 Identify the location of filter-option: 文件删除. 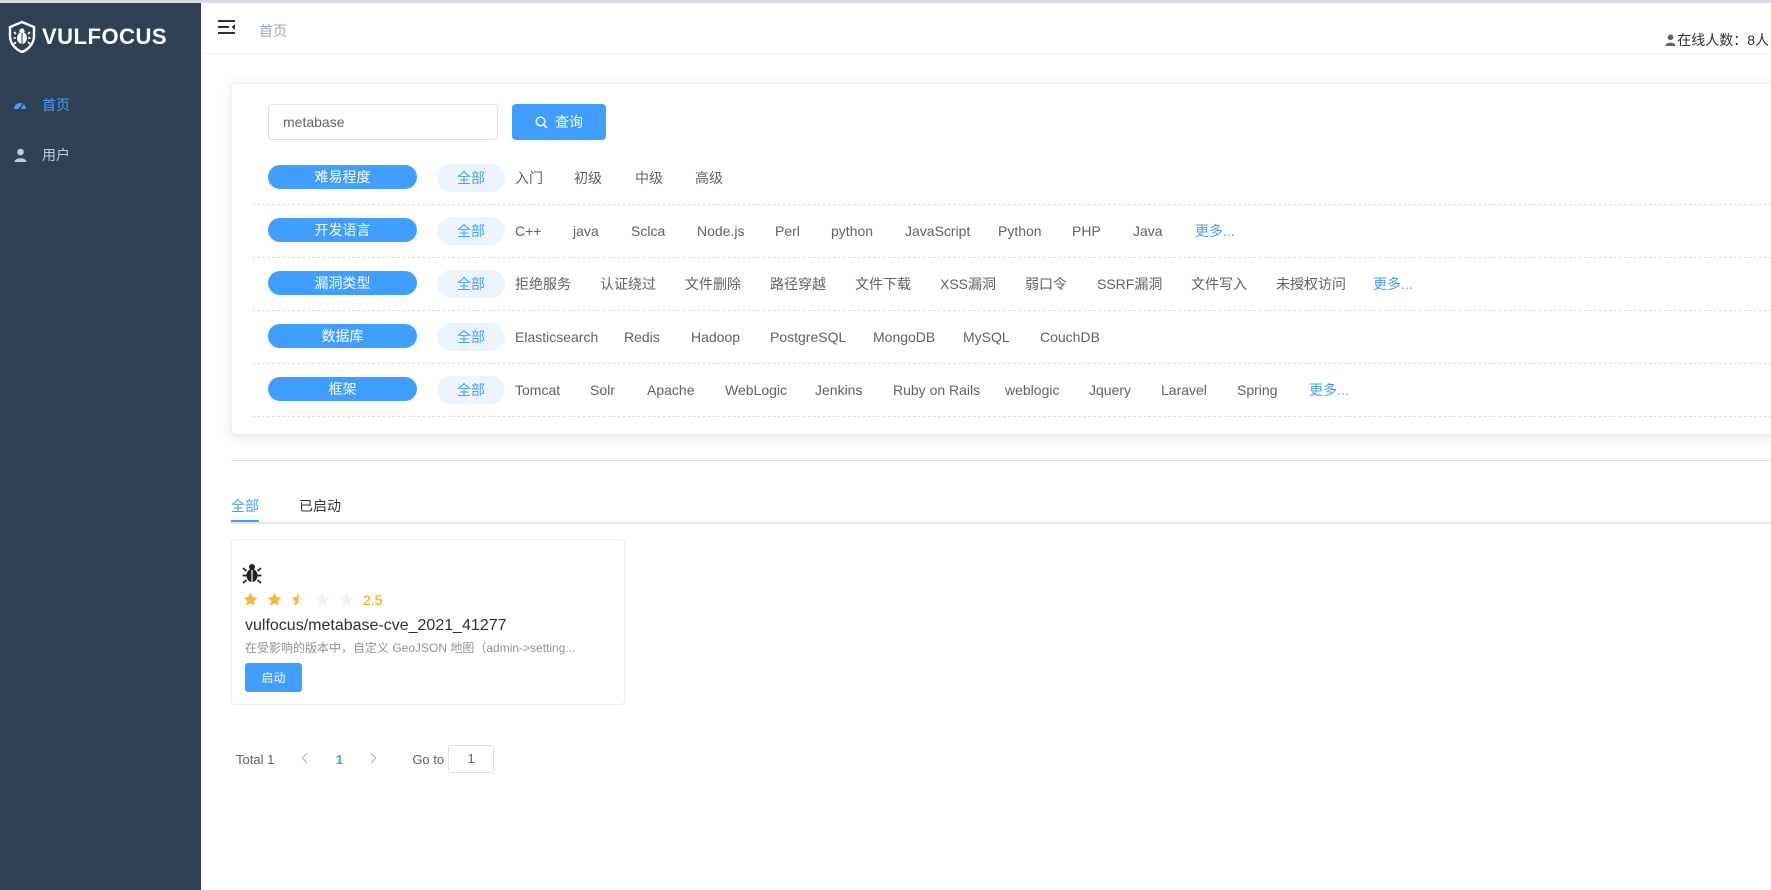
(713, 284).